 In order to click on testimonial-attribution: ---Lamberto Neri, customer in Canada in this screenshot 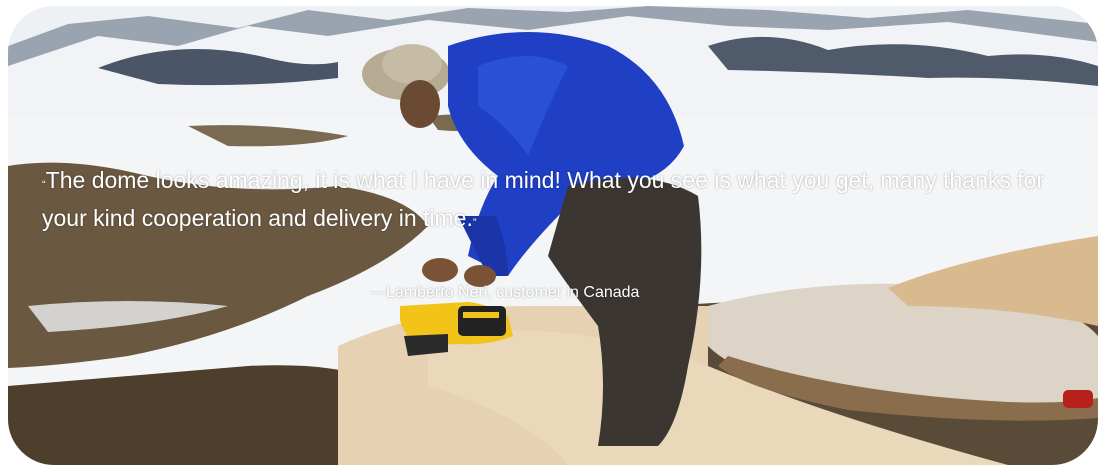, I will do `click(505, 292)`.